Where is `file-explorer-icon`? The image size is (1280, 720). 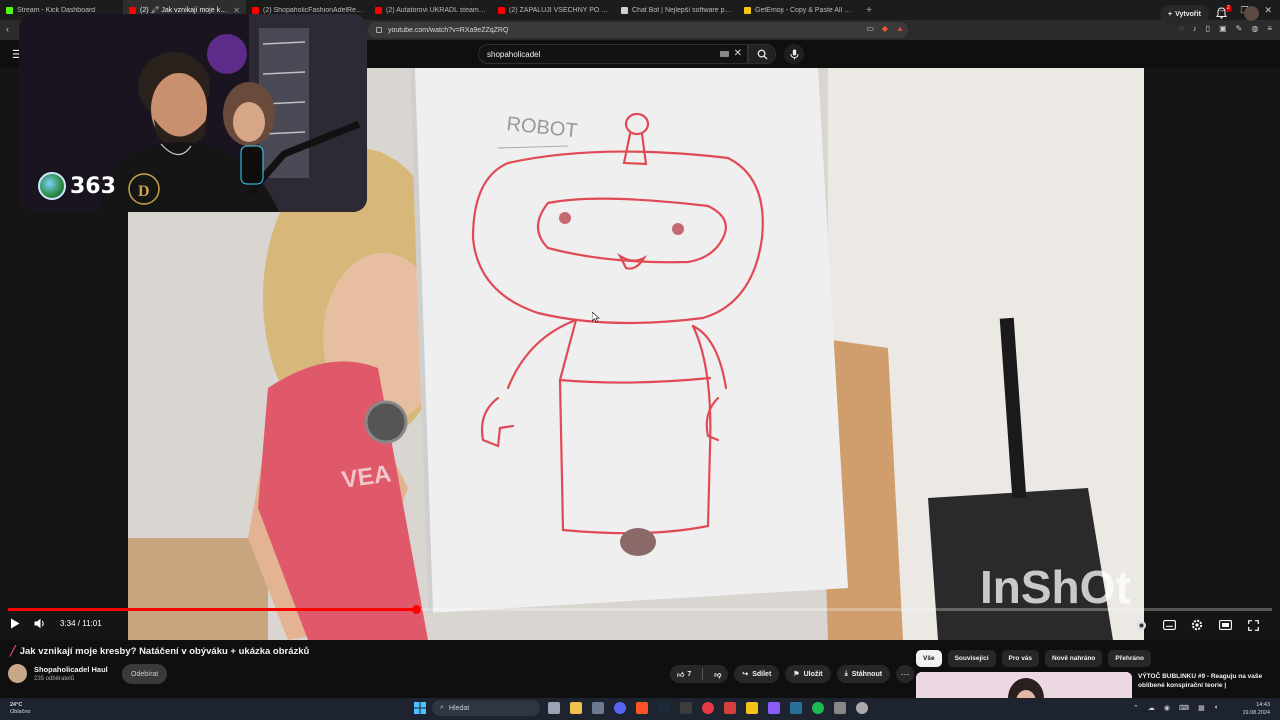 file-explorer-icon is located at coordinates (576, 708).